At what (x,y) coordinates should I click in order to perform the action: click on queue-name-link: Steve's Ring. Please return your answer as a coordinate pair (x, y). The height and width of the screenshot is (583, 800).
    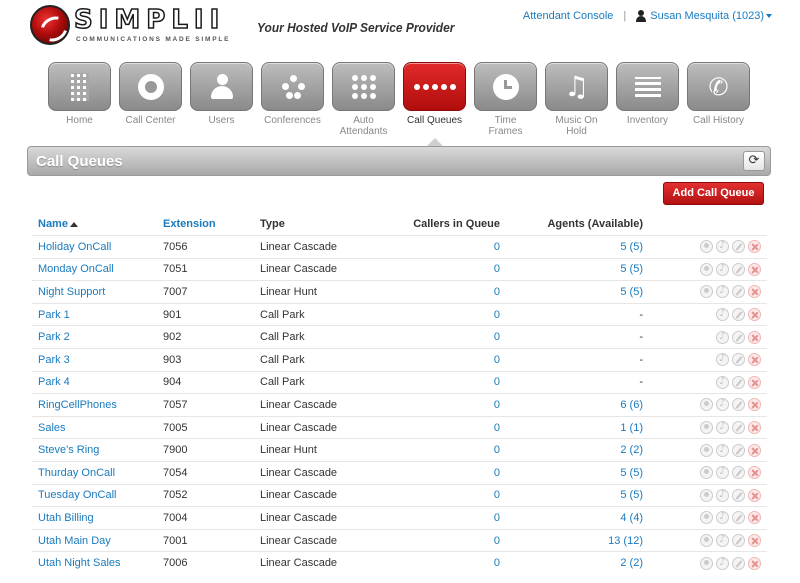
    Looking at the image, I should click on (94, 450).